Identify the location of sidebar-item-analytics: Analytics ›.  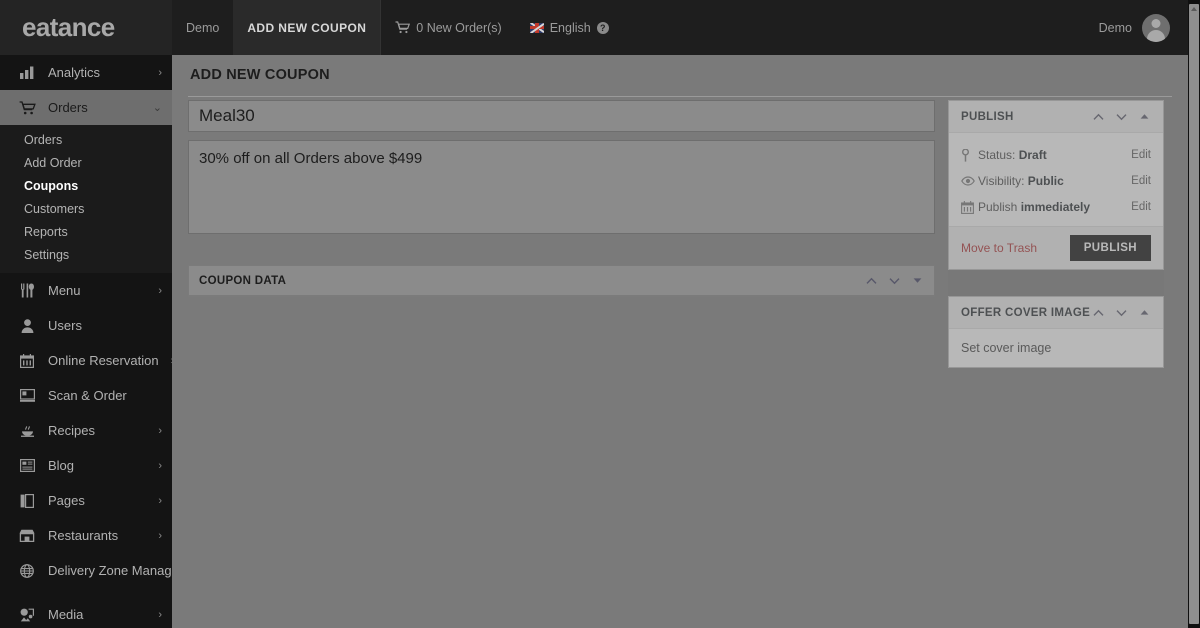
(86, 72).